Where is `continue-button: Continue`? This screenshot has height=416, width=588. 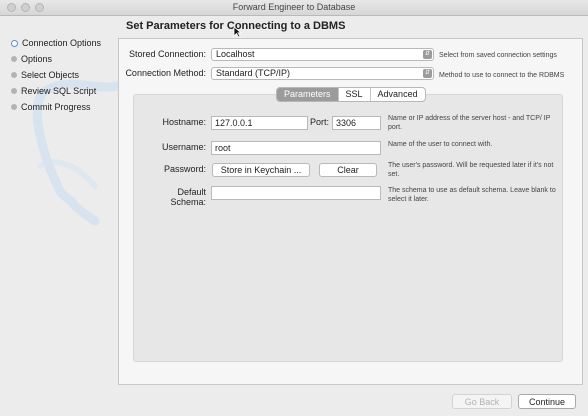 continue-button: Continue is located at coordinates (547, 401).